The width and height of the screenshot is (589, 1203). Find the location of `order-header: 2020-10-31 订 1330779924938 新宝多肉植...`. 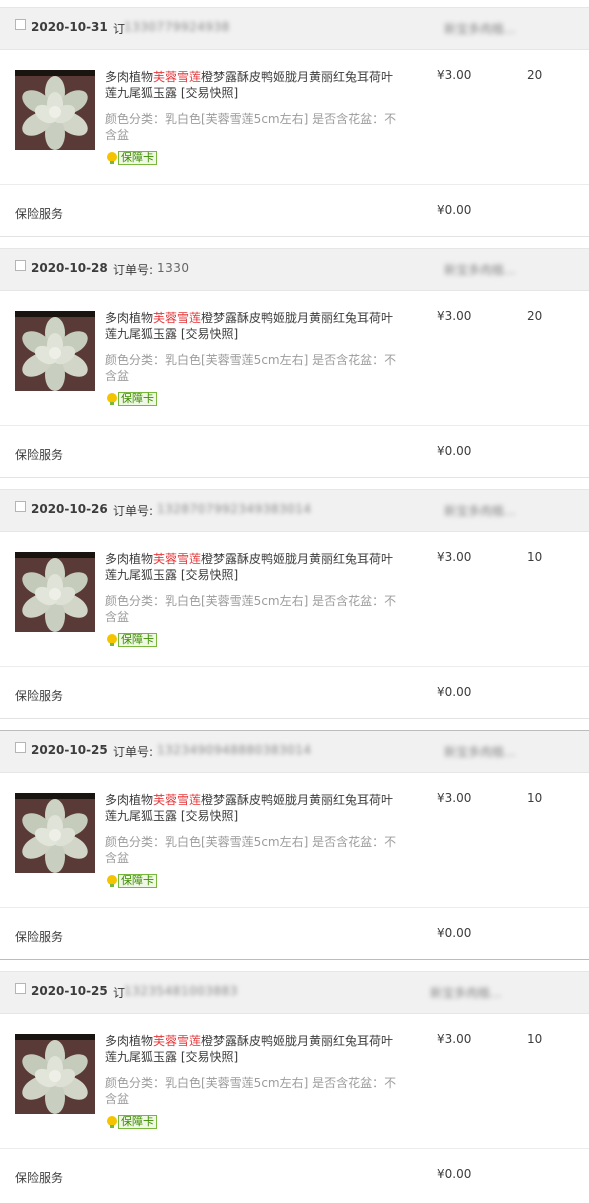

order-header: 2020-10-31 订 1330779924938 新宝多肉植... is located at coordinates (294, 28).